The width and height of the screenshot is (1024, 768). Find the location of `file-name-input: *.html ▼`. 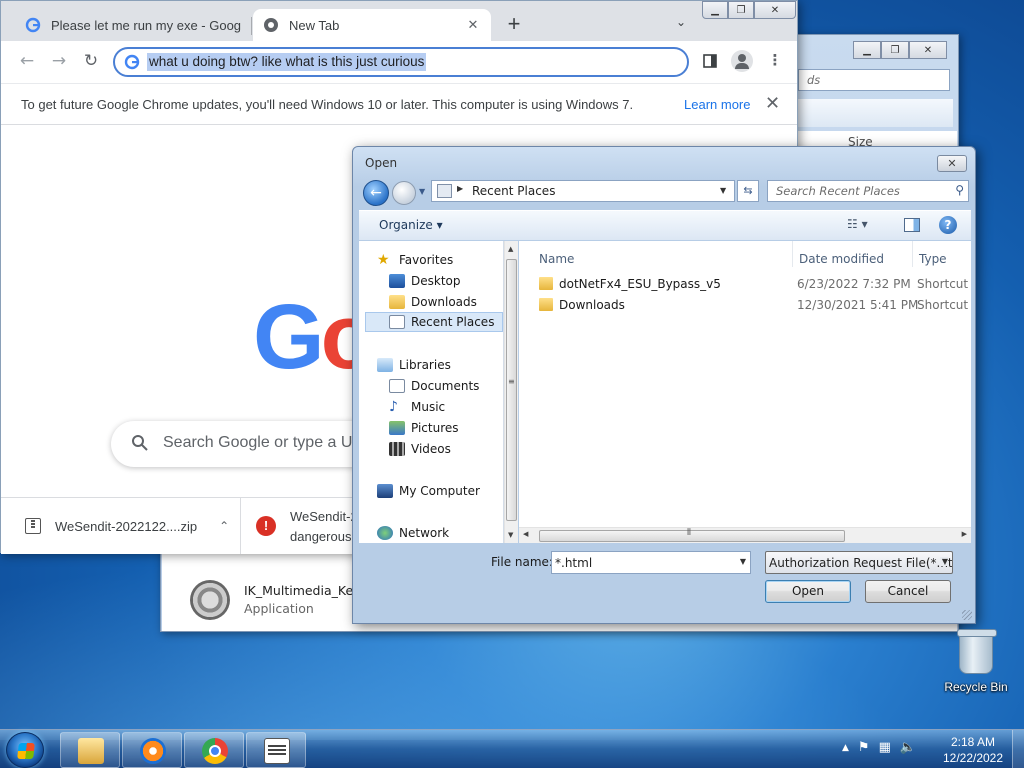

file-name-input: *.html ▼ is located at coordinates (651, 562).